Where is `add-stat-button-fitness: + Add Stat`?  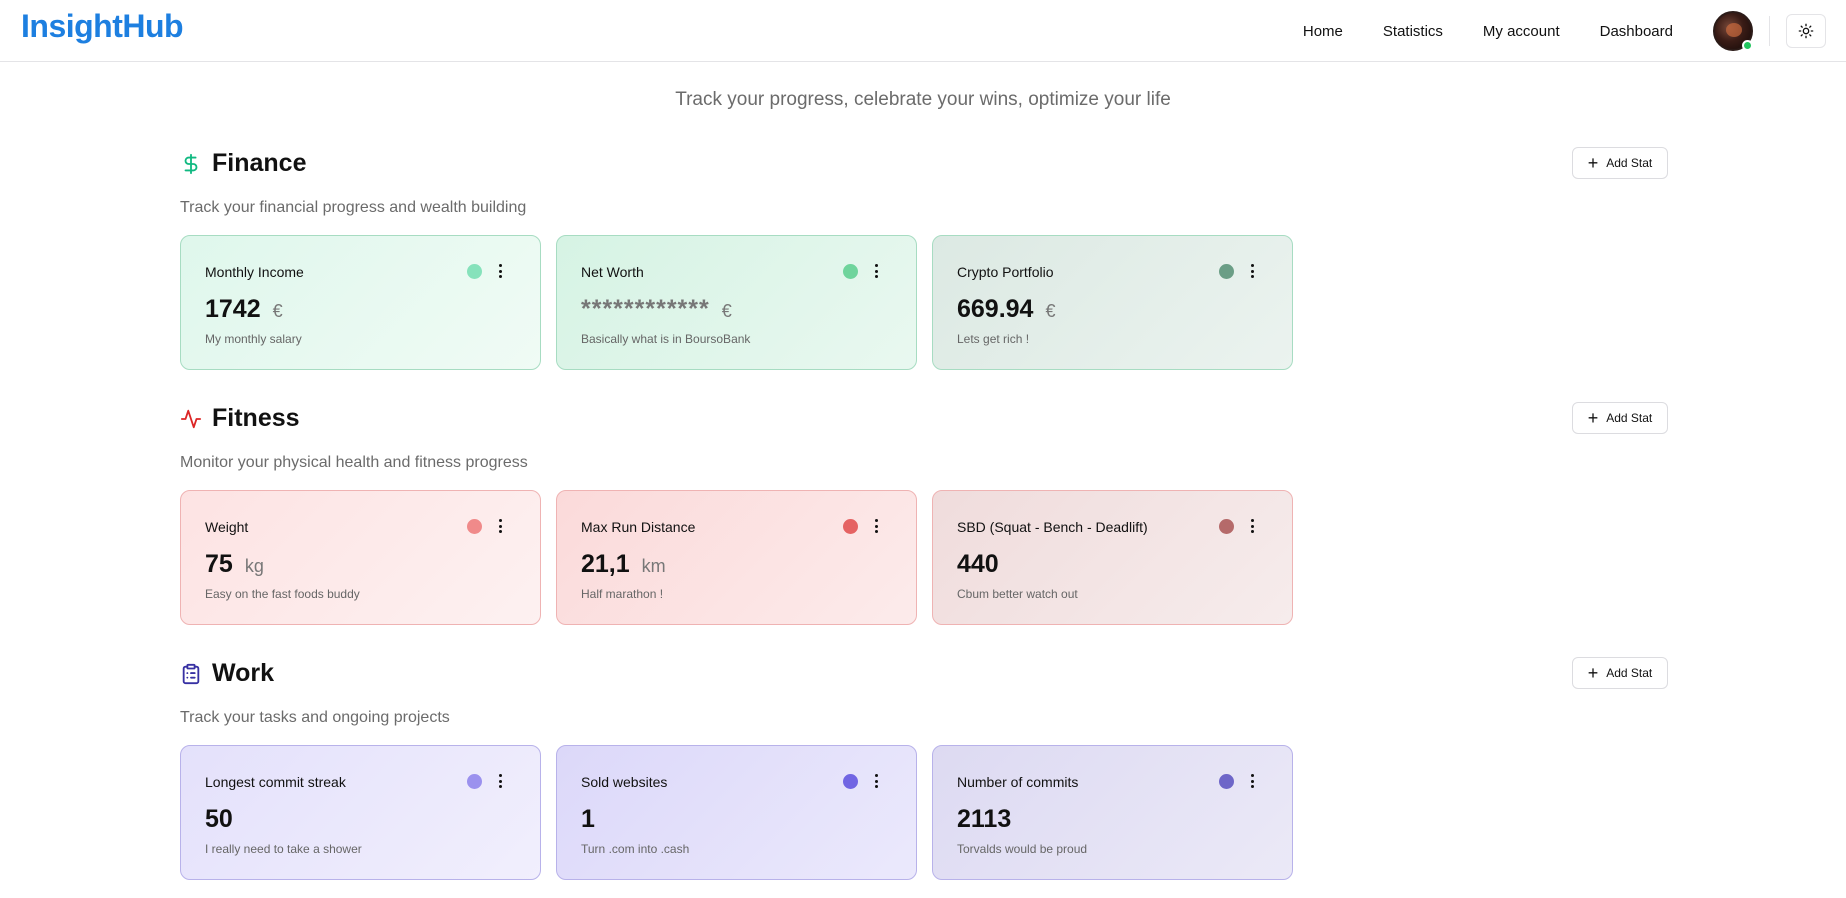 add-stat-button-fitness: + Add Stat is located at coordinates (1620, 418).